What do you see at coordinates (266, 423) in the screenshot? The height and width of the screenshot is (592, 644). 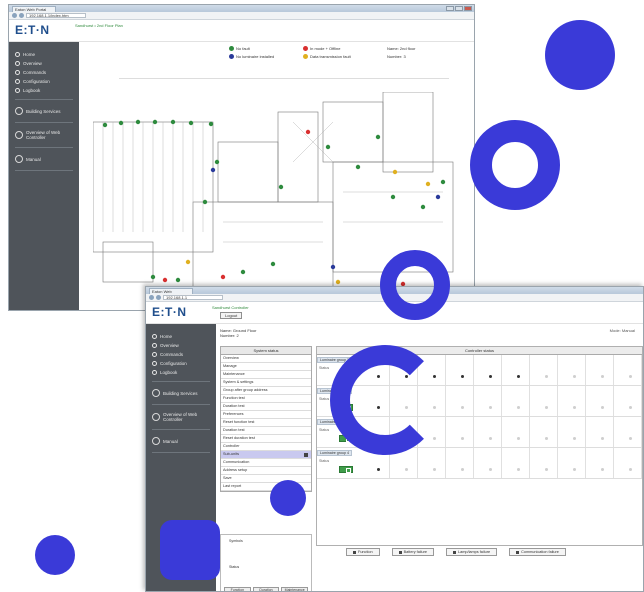 I see `system-row: Reset function test` at bounding box center [266, 423].